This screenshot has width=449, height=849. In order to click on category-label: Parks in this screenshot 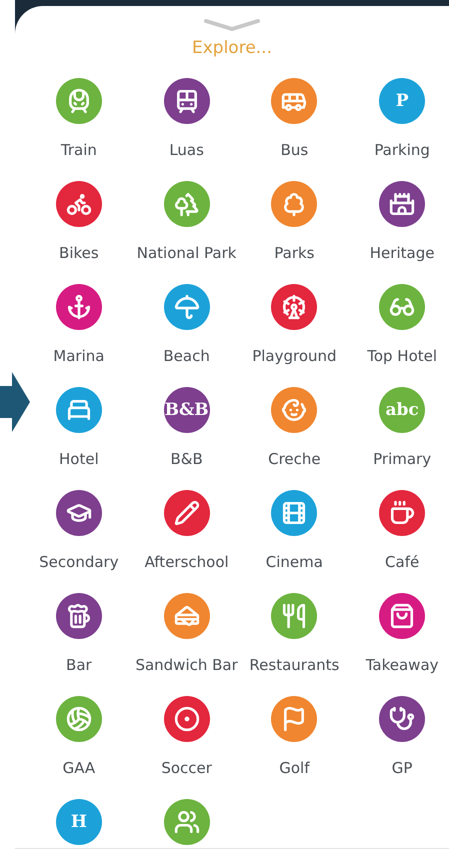, I will do `click(294, 253)`.